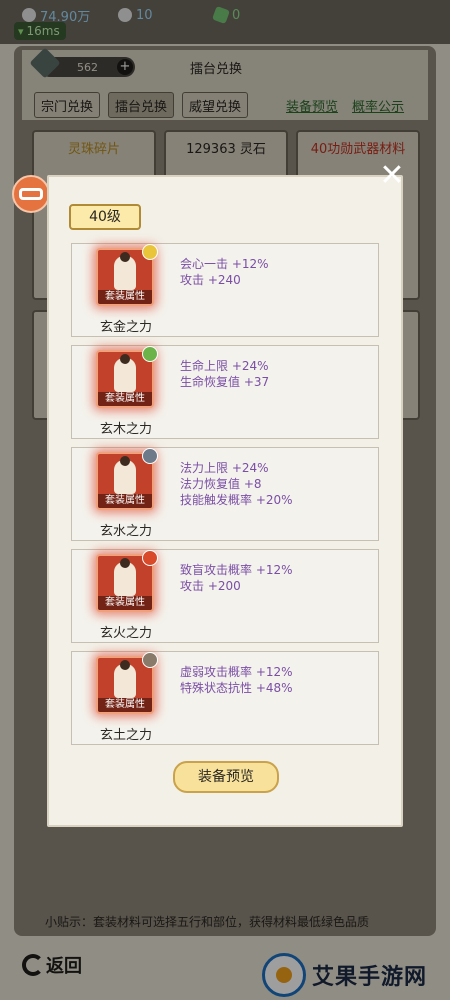  What do you see at coordinates (150, 660) in the screenshot?
I see `earth-element-icon` at bounding box center [150, 660].